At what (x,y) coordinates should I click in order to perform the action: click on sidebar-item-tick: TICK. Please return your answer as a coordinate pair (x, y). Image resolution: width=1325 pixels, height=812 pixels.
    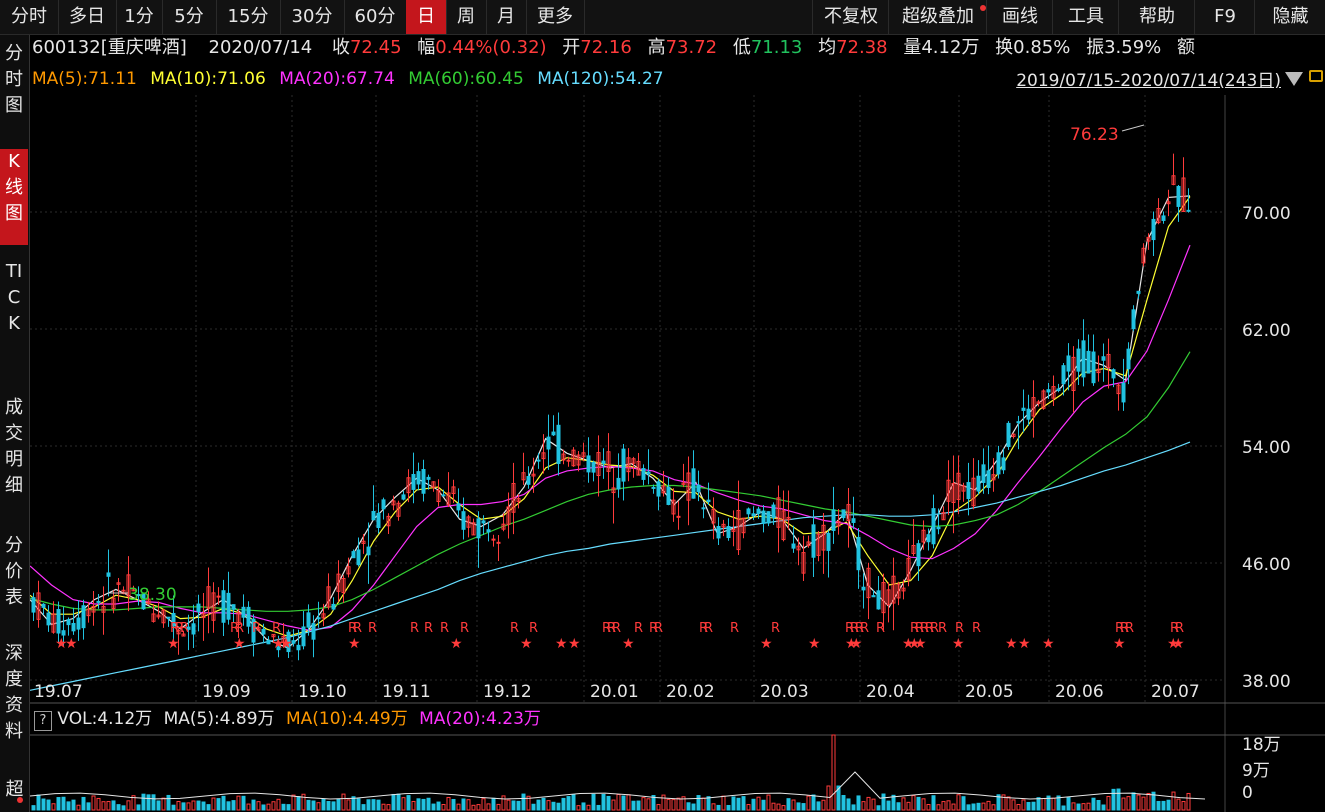
    Looking at the image, I should click on (14, 314).